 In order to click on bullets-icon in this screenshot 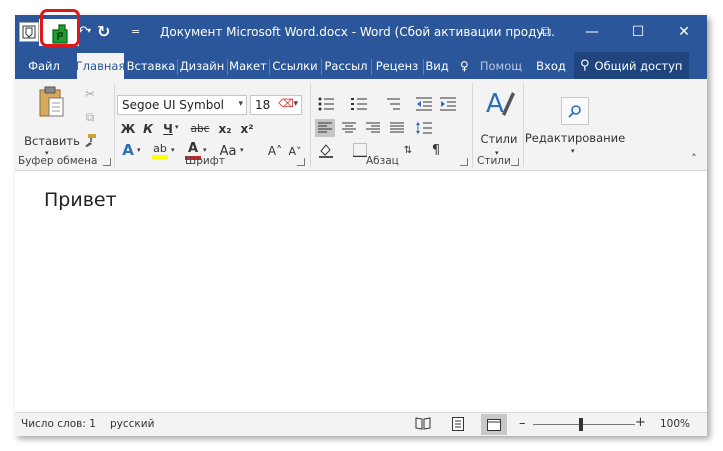, I will do `click(326, 104)`.